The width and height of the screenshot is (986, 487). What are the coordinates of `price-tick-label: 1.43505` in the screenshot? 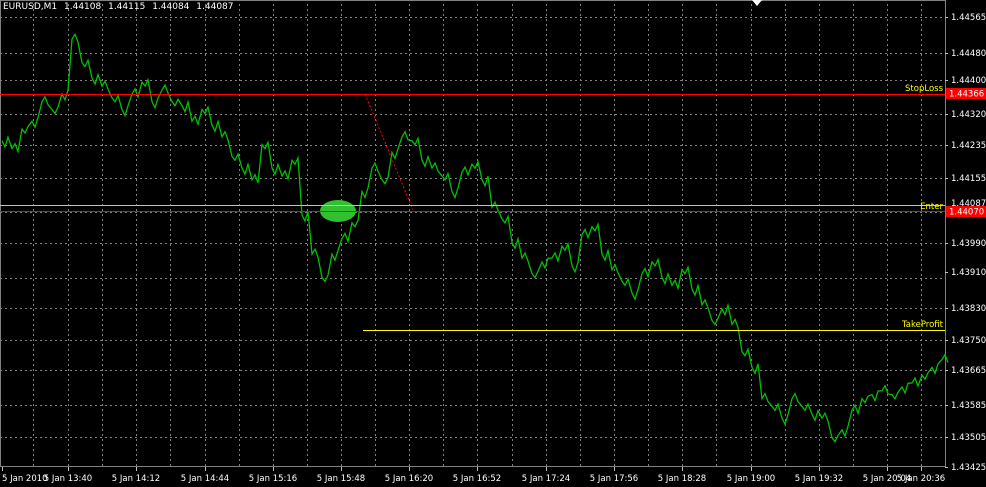 It's located at (968, 438).